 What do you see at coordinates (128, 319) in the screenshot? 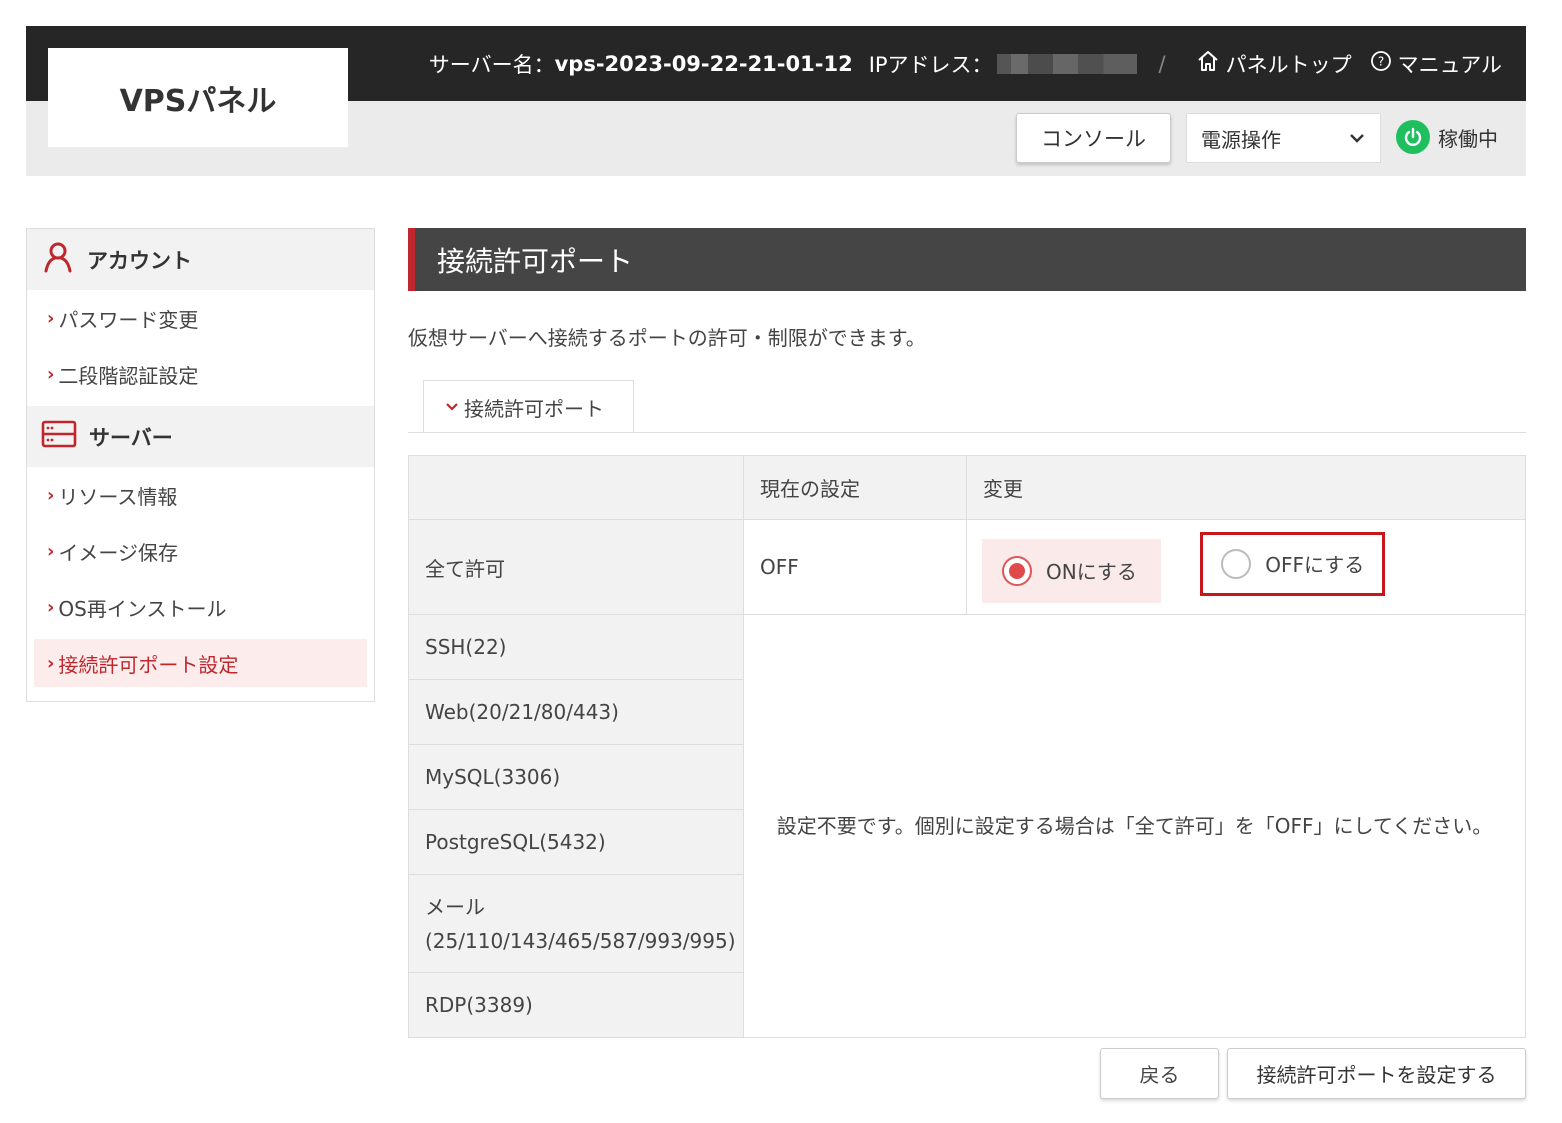
I see `sidebar-item-label: パスワード変更` at bounding box center [128, 319].